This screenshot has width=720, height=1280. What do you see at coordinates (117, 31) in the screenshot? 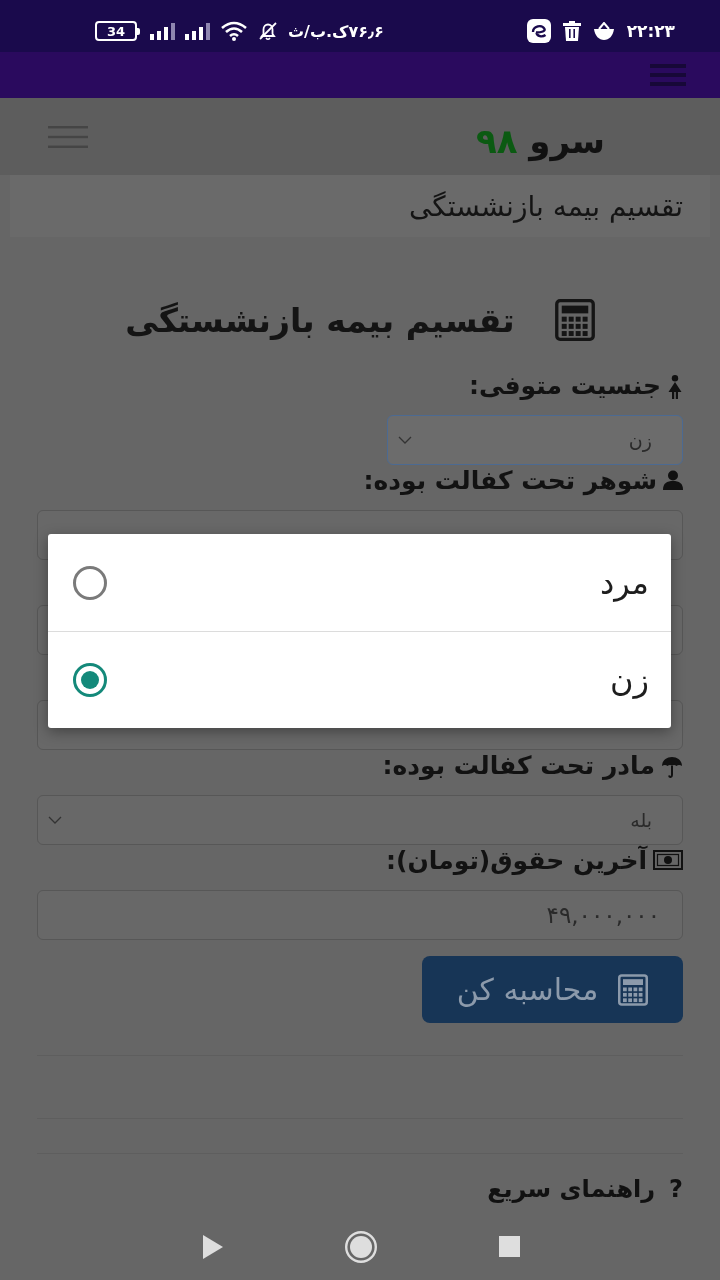
I see `battery-indicator: 34` at bounding box center [117, 31].